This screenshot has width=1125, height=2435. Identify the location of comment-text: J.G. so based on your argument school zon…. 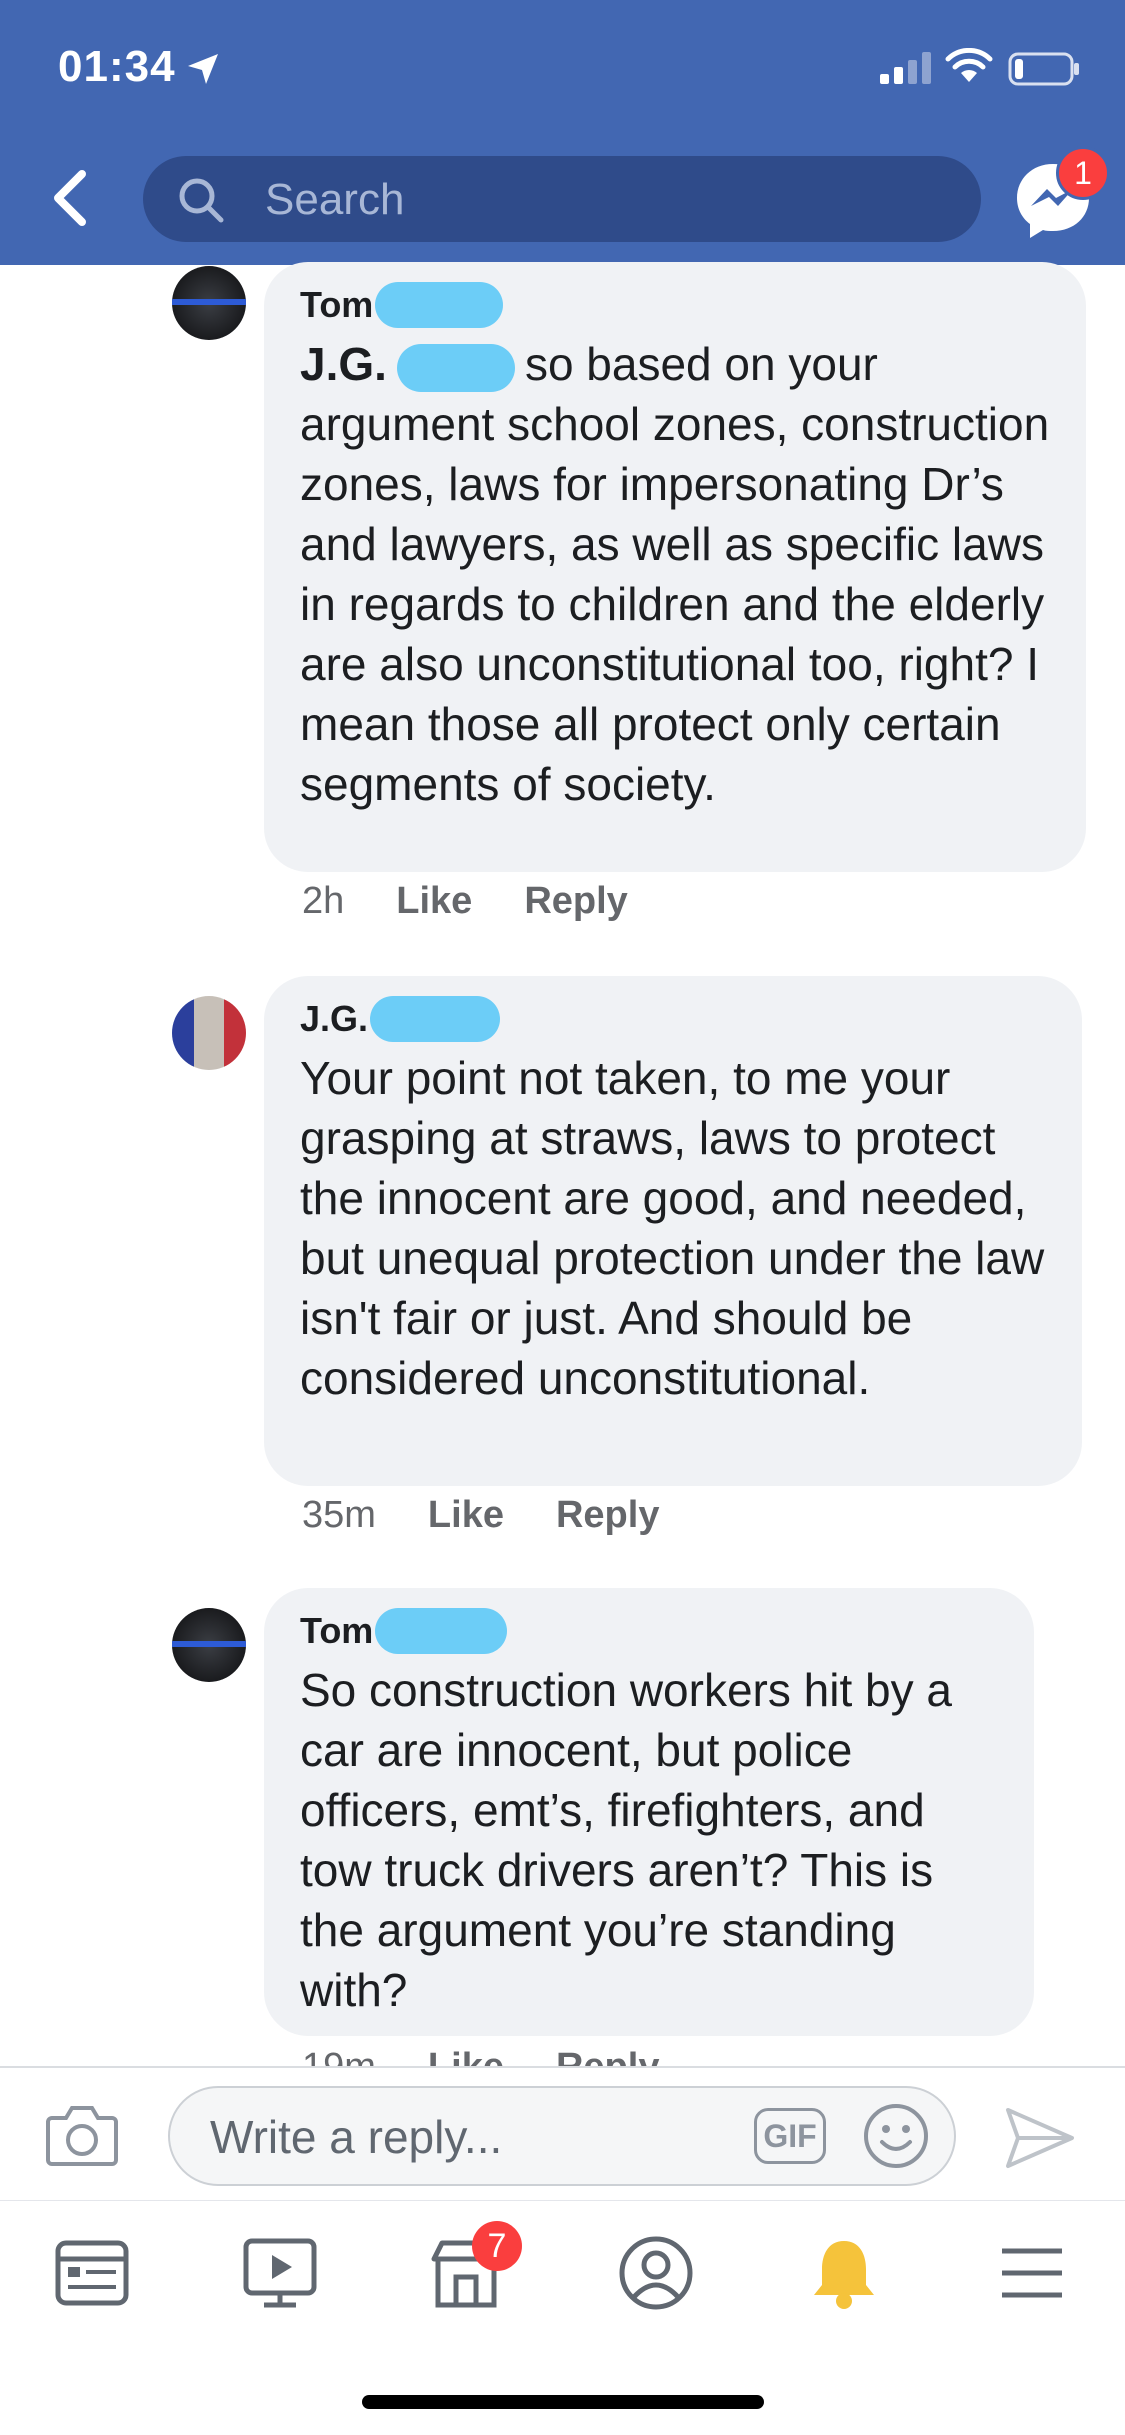
(675, 574).